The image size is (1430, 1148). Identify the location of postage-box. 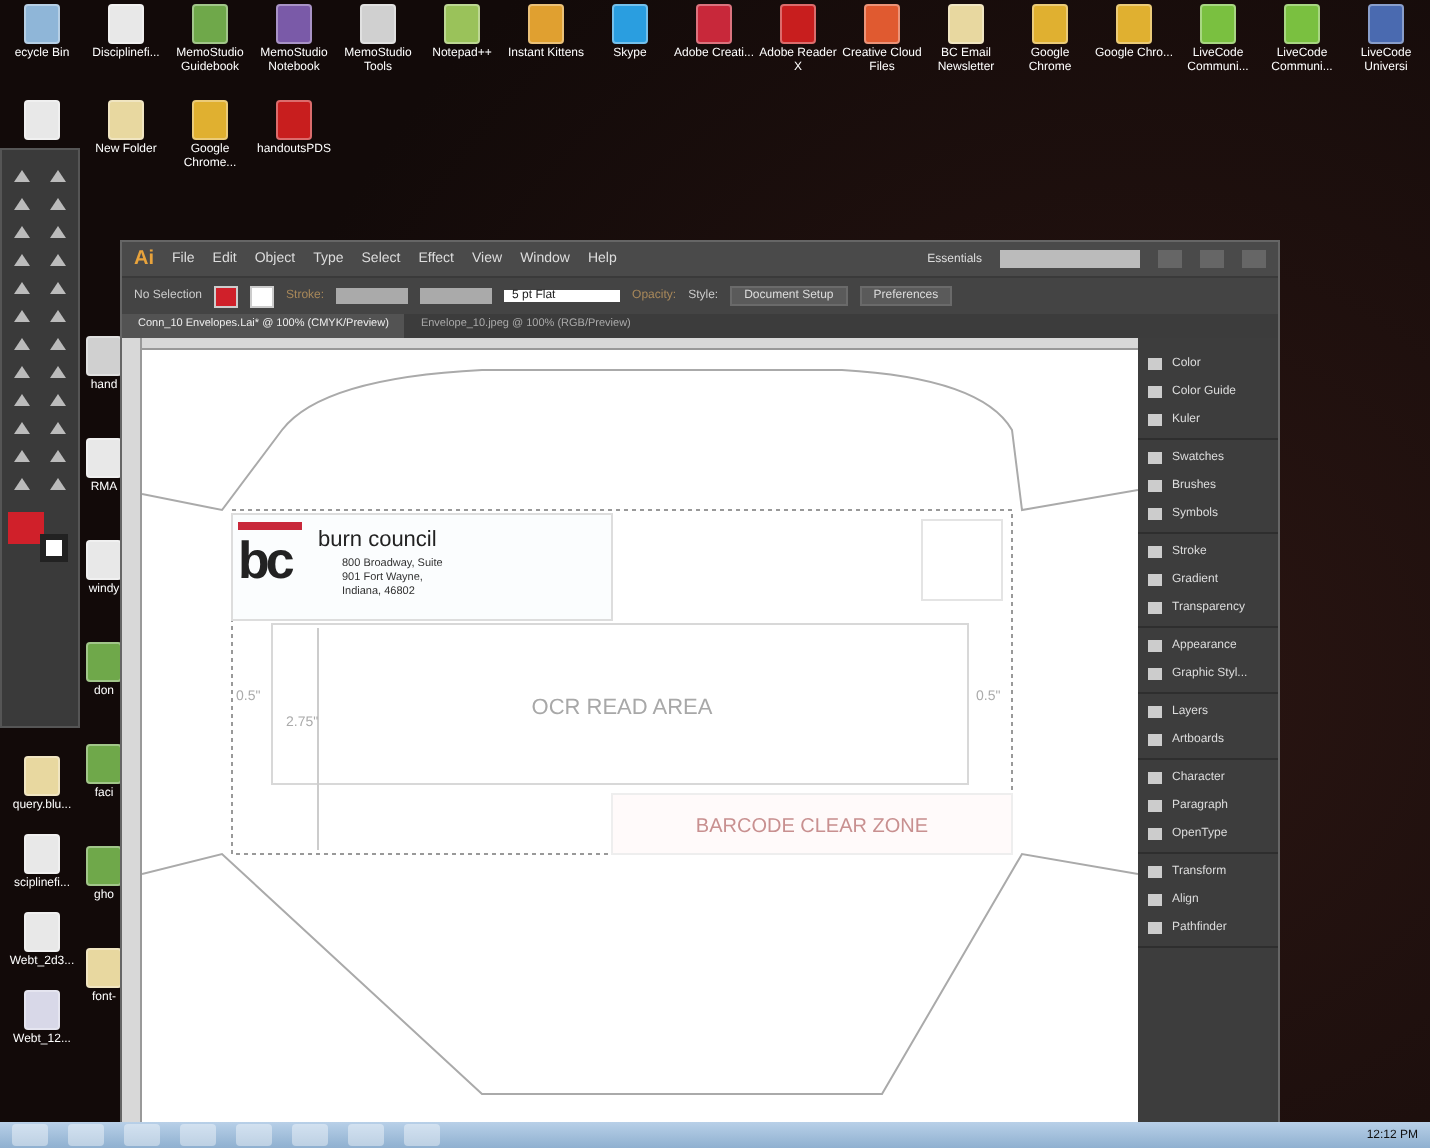
(962, 560).